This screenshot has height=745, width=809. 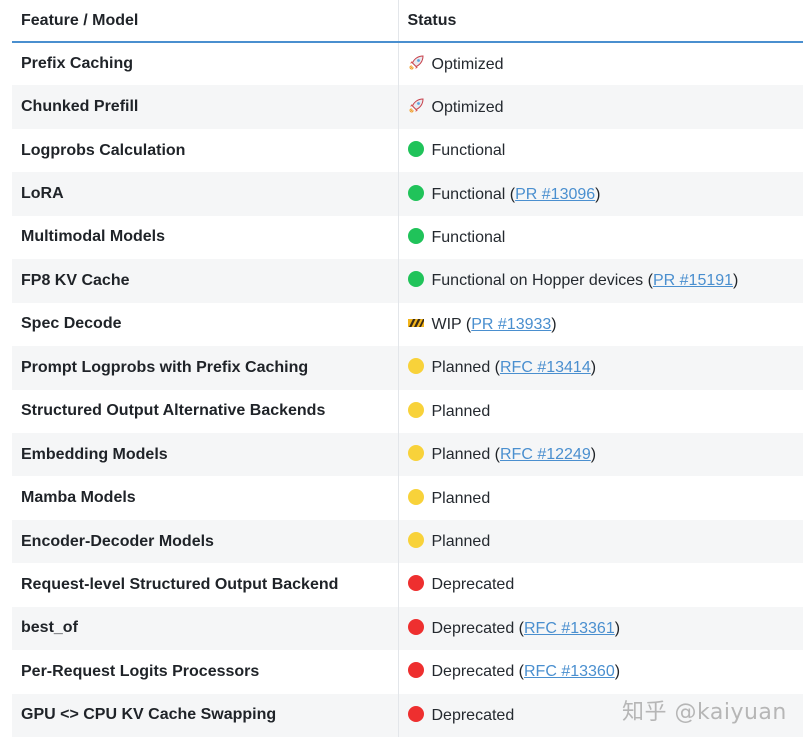 What do you see at coordinates (78, 498) in the screenshot?
I see `feature-cell: Mamba Models` at bounding box center [78, 498].